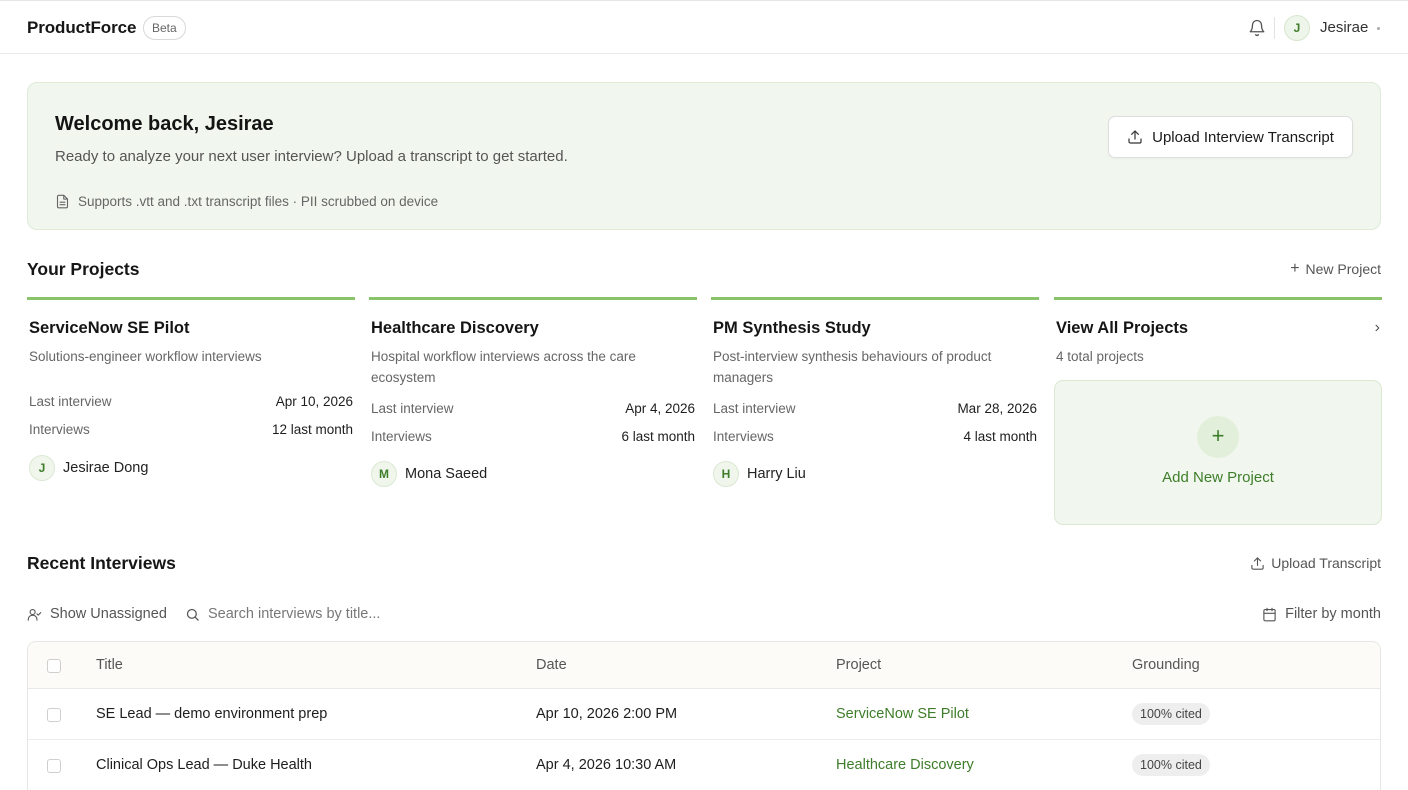  What do you see at coordinates (858, 665) in the screenshot?
I see `column-header-project: Project` at bounding box center [858, 665].